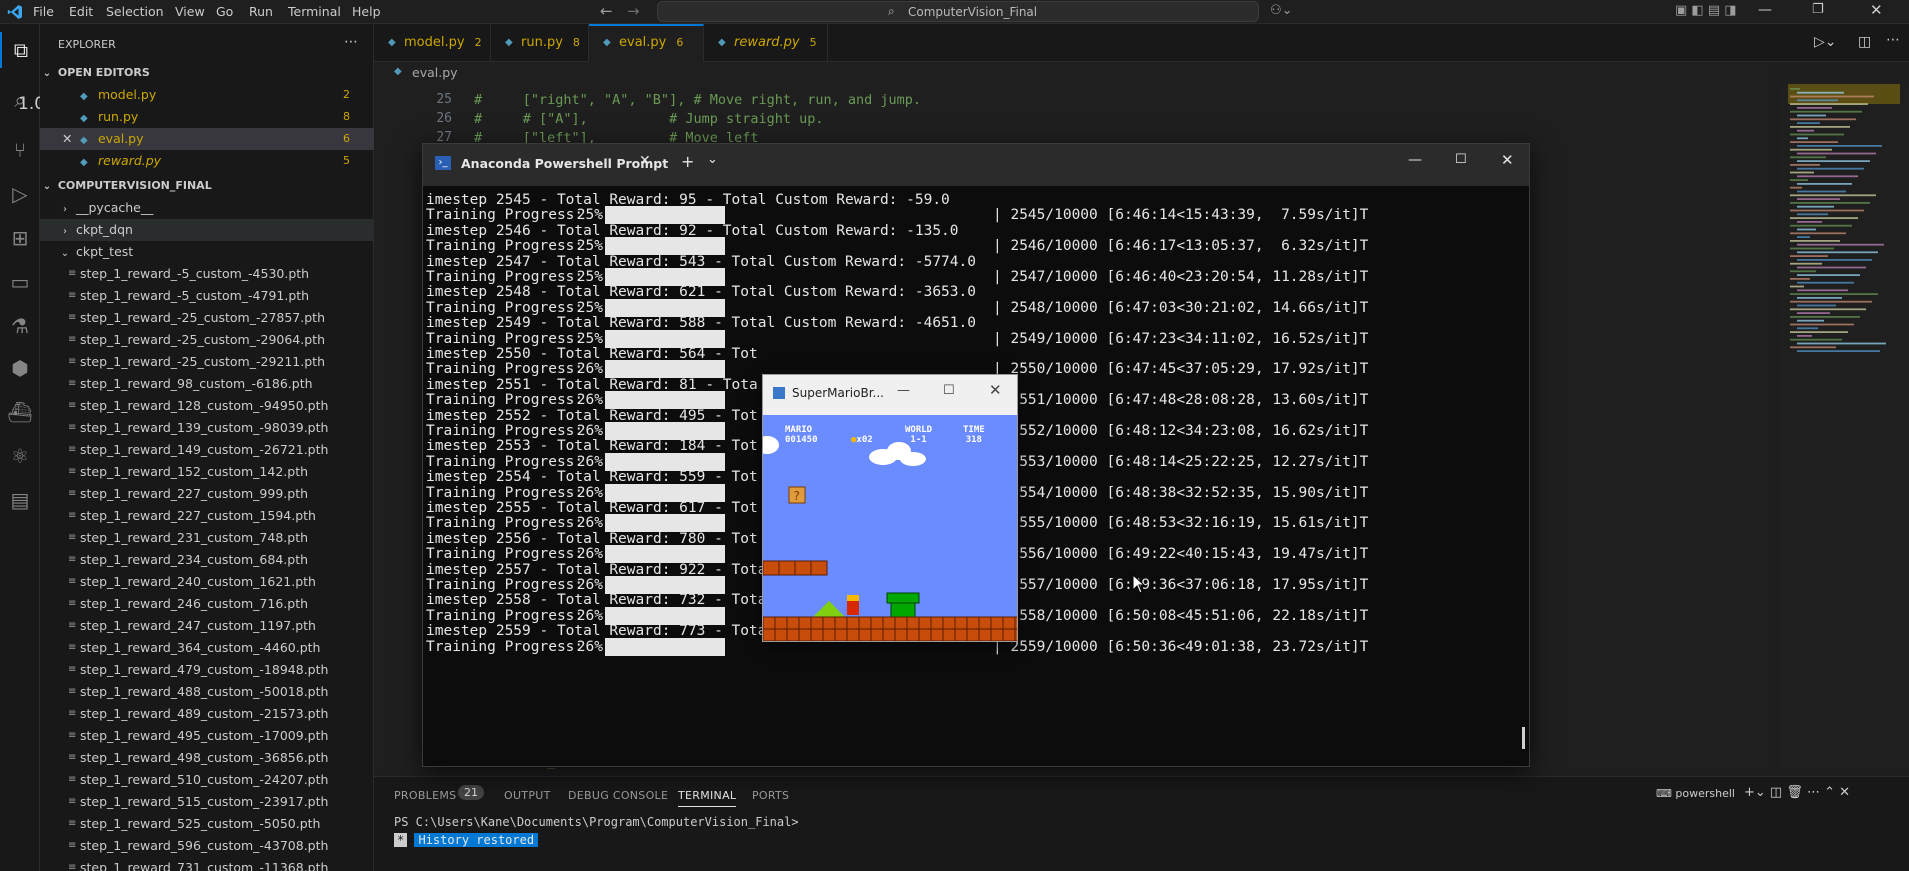 The height and width of the screenshot is (871, 1909). I want to click on tab-model: ◆ model.py 2, so click(432, 43).